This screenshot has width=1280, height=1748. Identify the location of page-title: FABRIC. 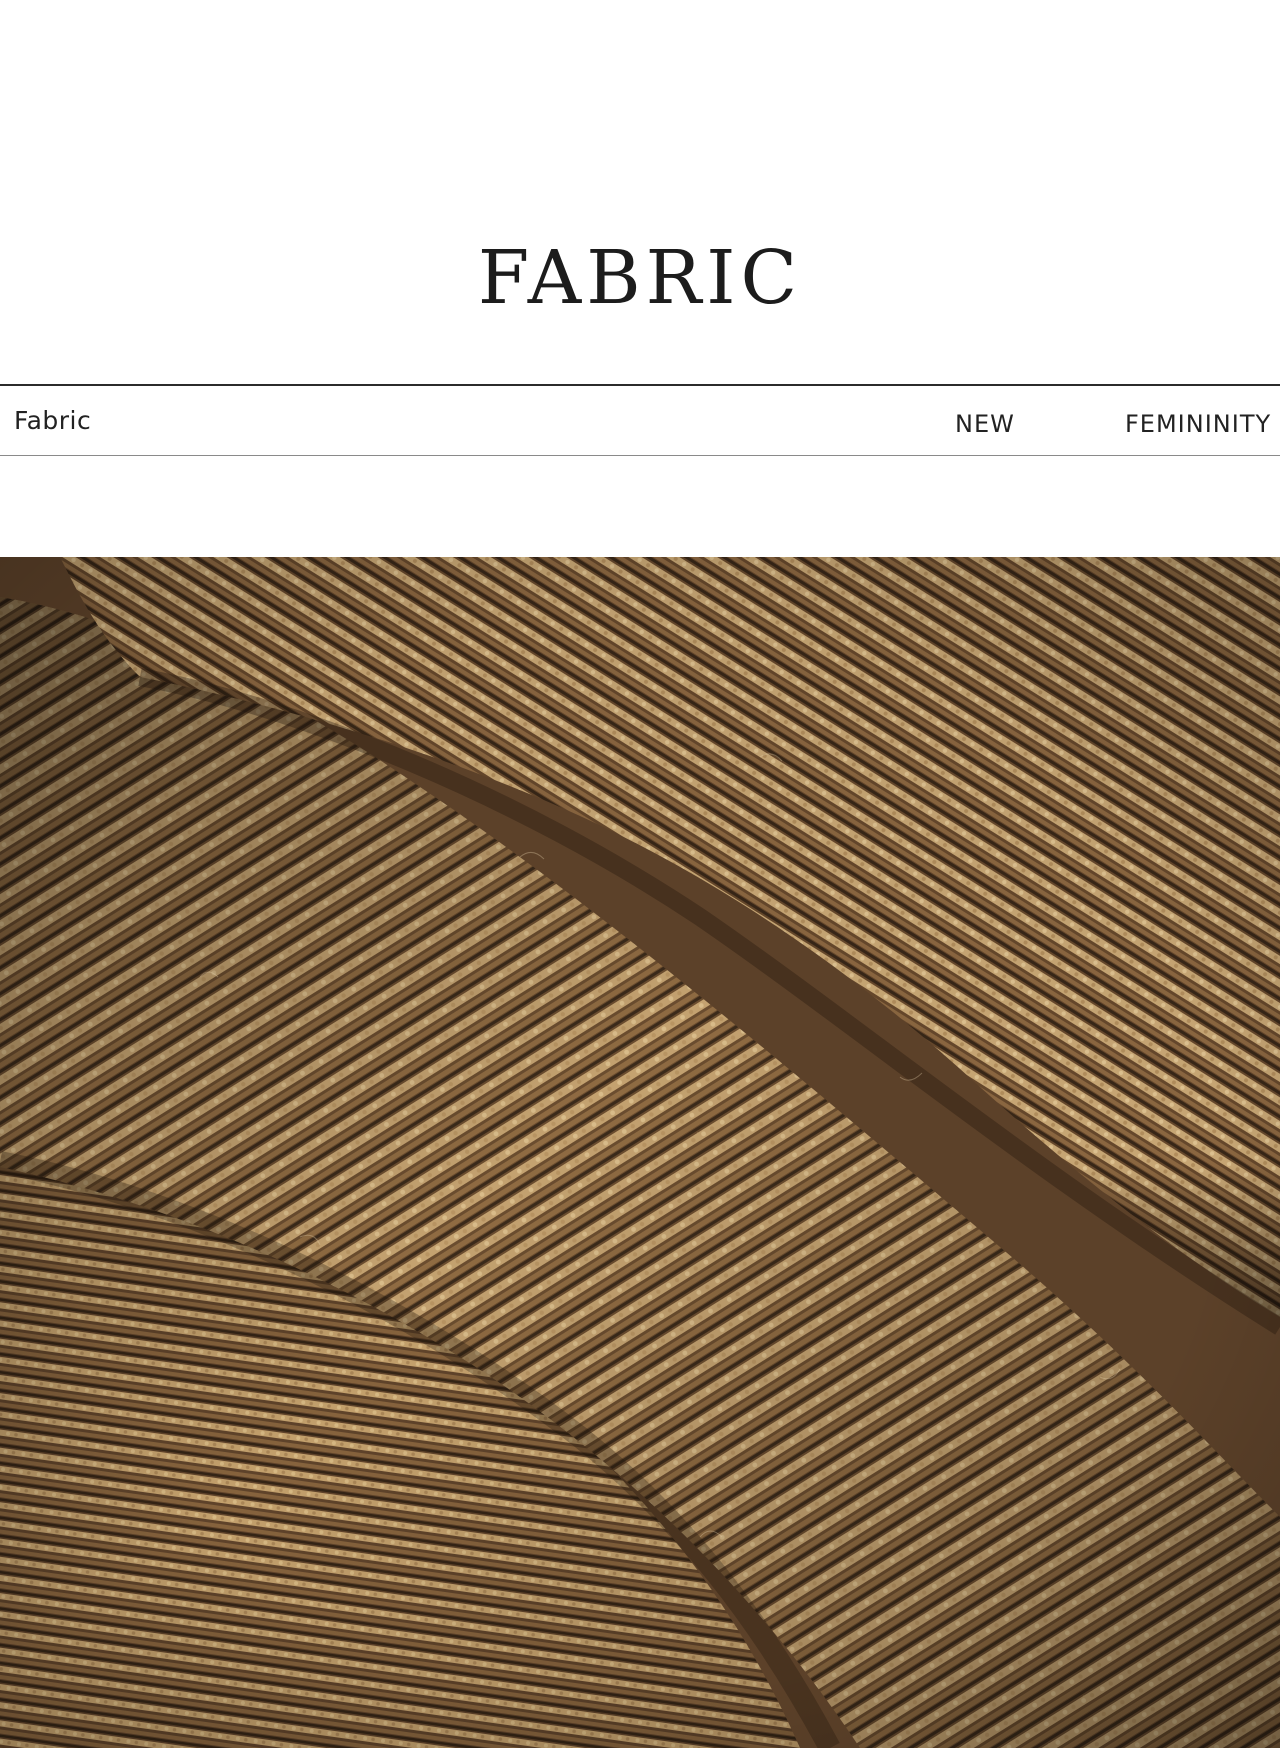
(640, 278).